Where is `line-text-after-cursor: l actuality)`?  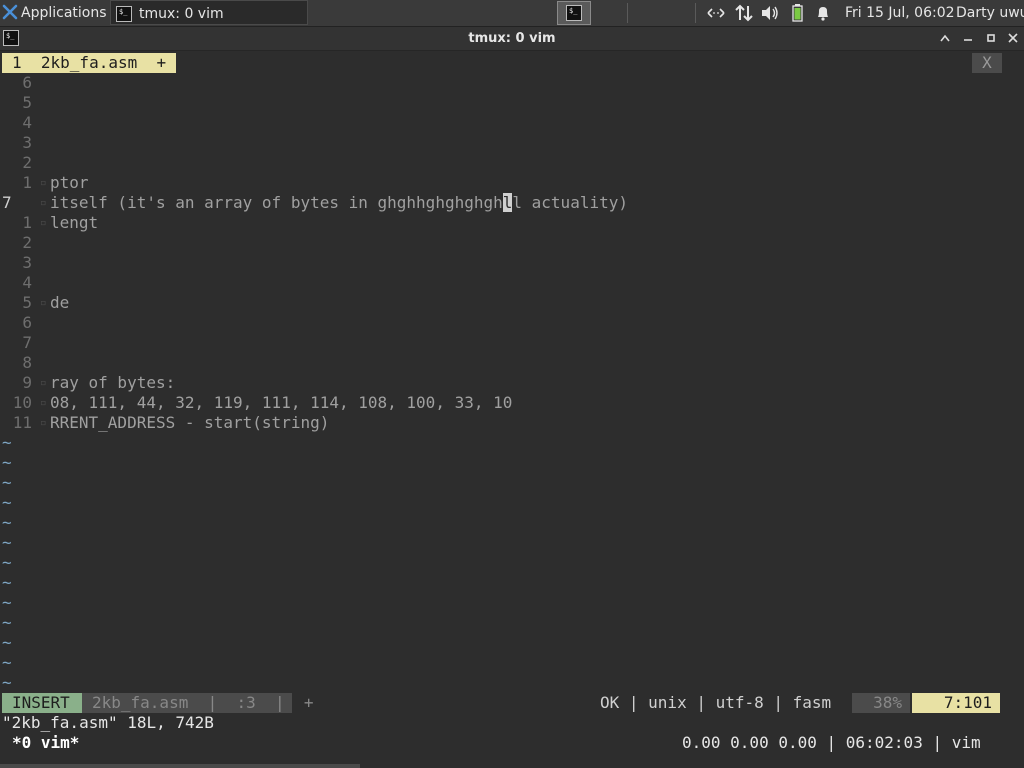
line-text-after-cursor: l actuality) is located at coordinates (570, 202).